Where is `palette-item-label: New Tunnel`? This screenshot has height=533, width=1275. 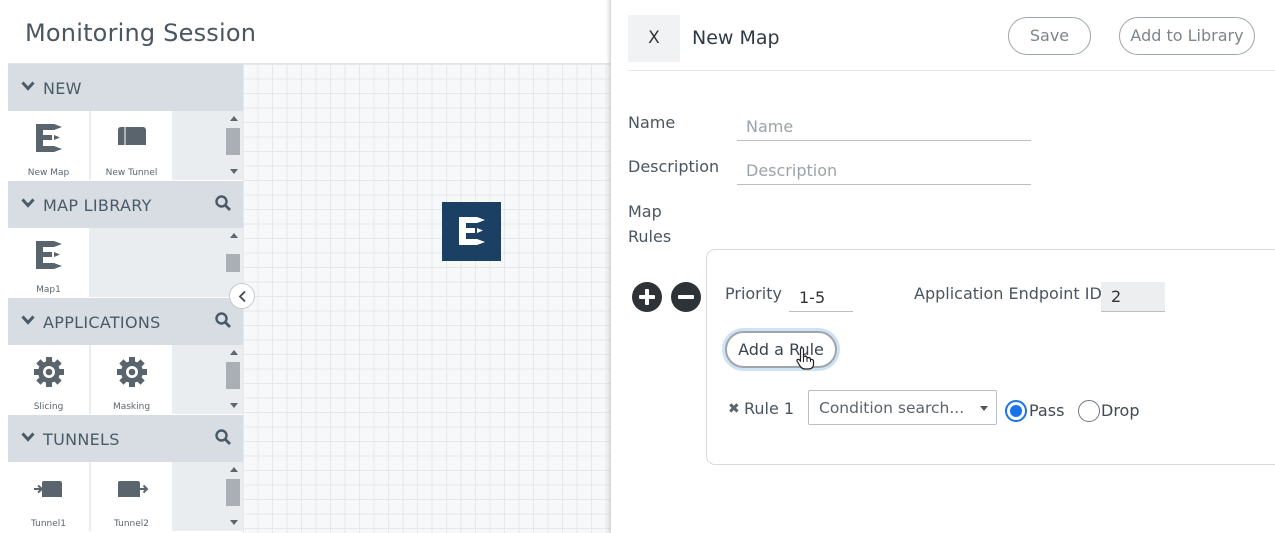 palette-item-label: New Tunnel is located at coordinates (131, 173).